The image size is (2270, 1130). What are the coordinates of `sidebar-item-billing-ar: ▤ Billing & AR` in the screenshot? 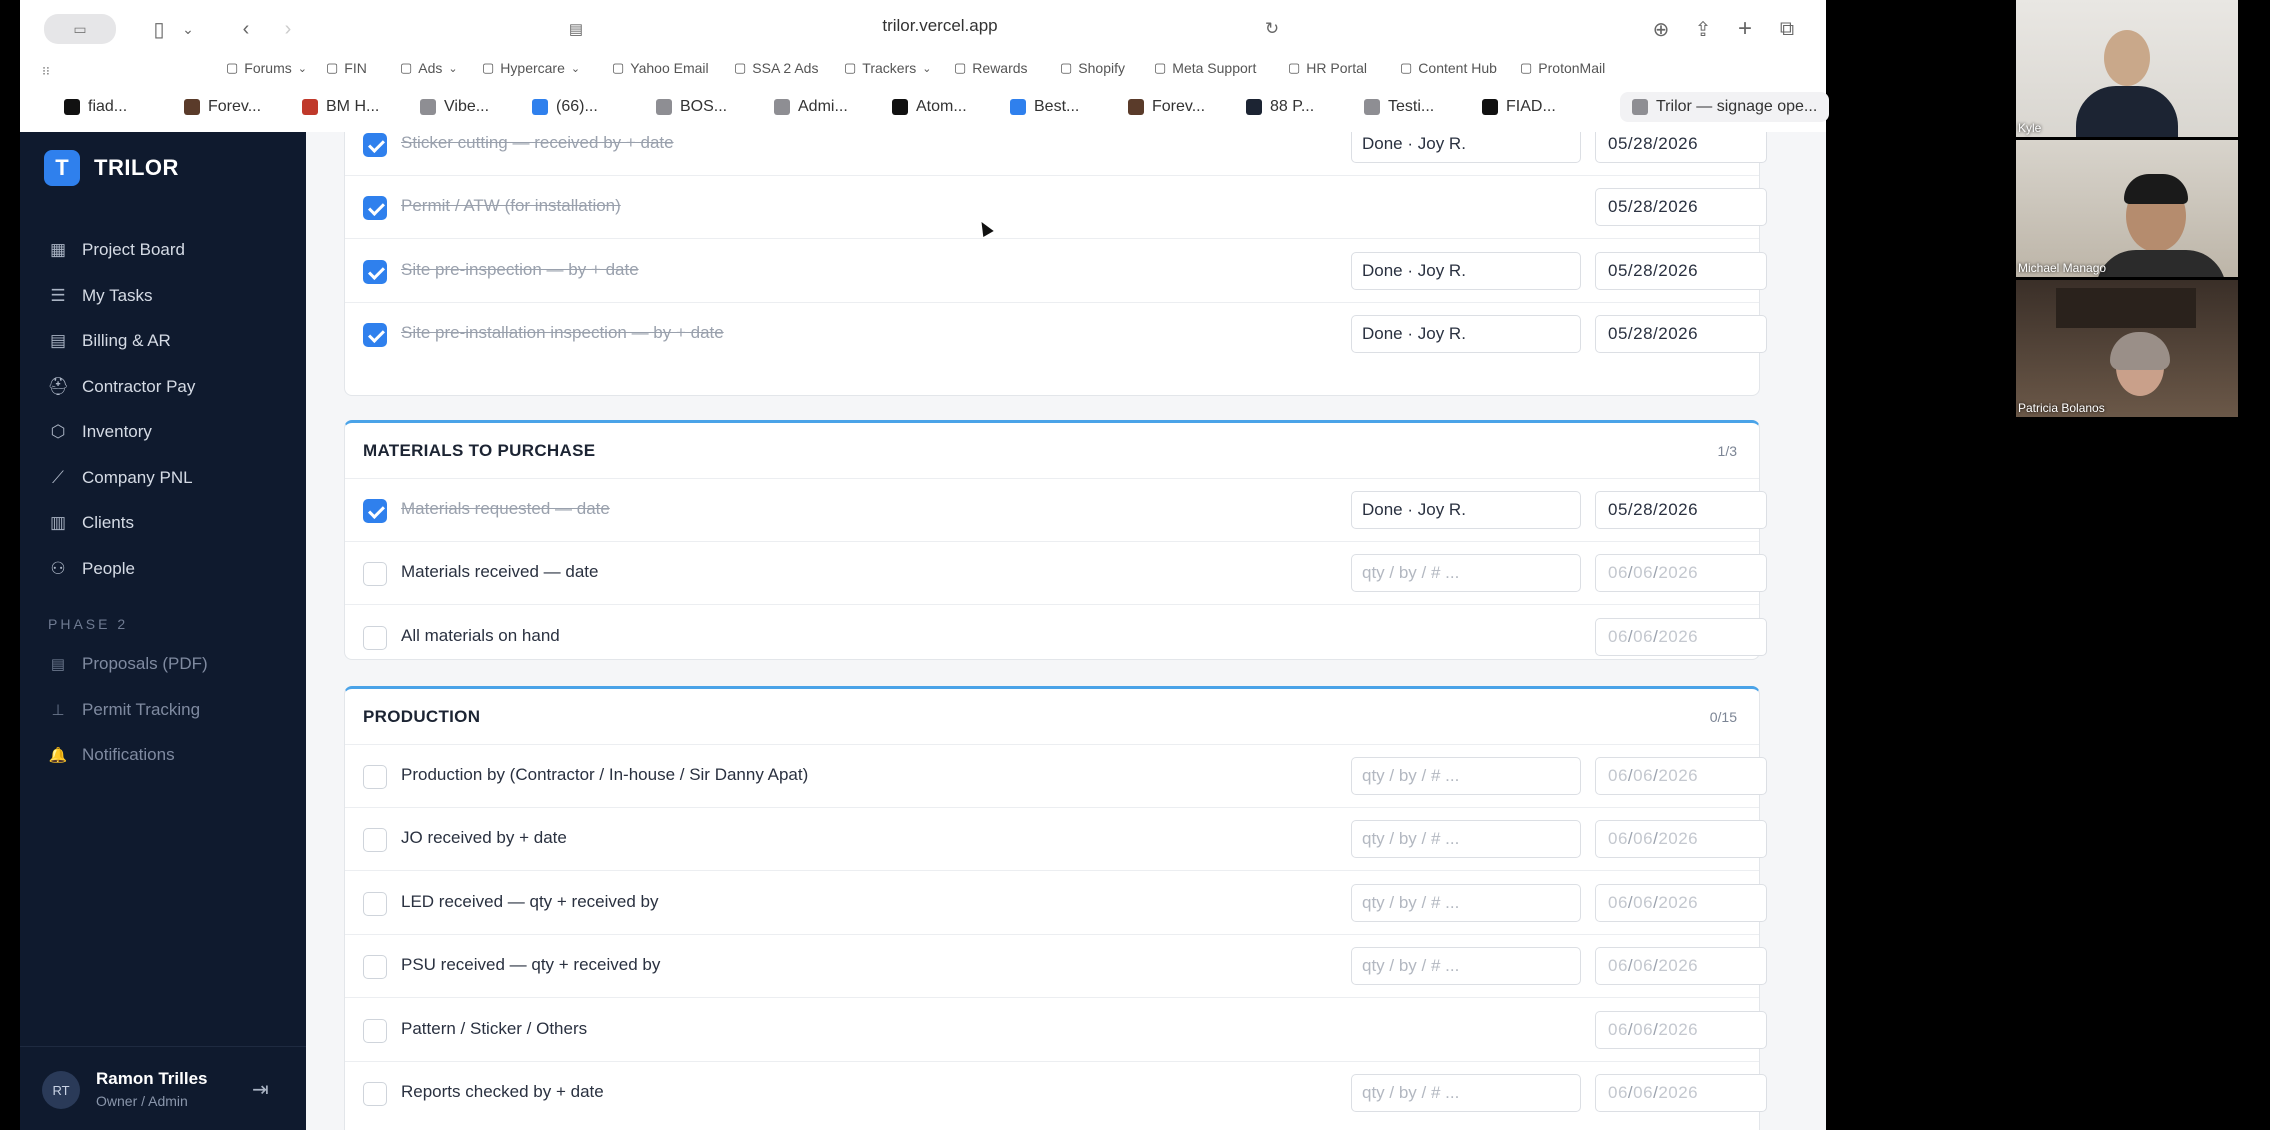 It's located at (109, 341).